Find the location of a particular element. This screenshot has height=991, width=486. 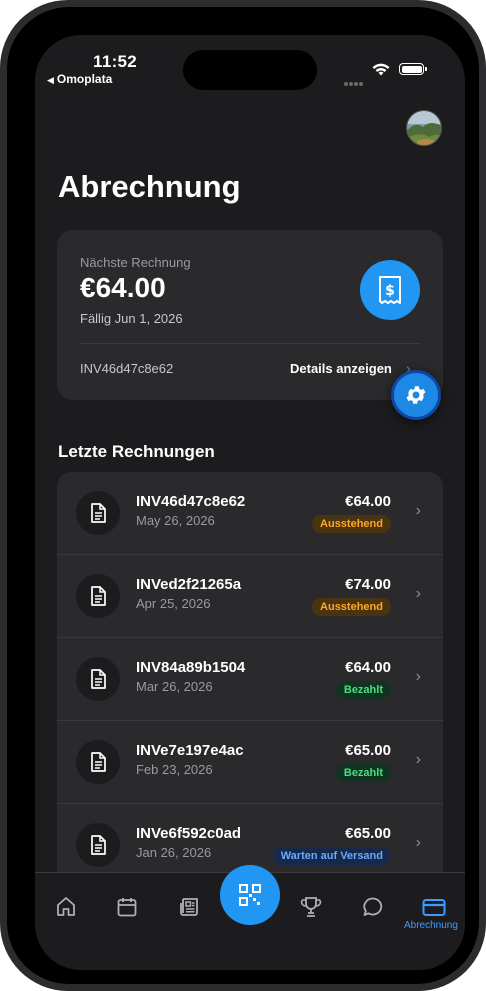

tab-trophy is located at coordinates (311, 907).